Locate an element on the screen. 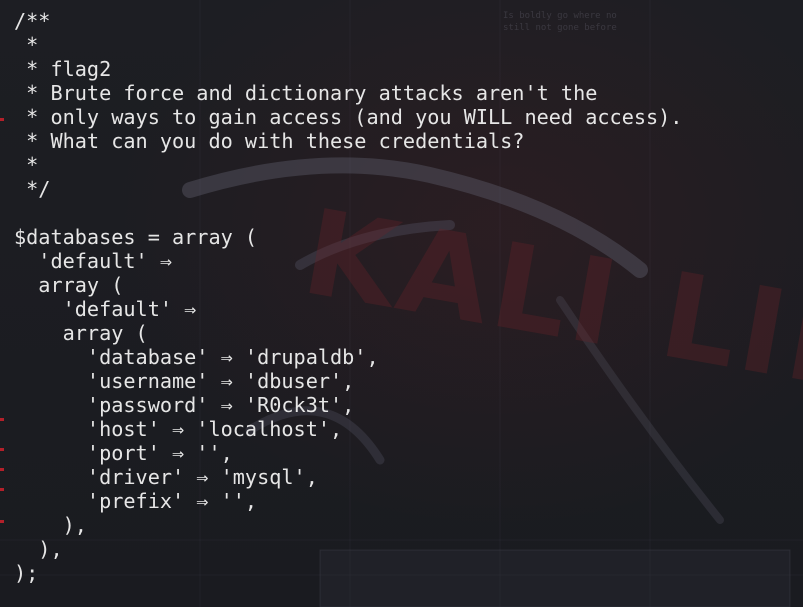  terminal-line: $databases = array ( is located at coordinates (136, 237).